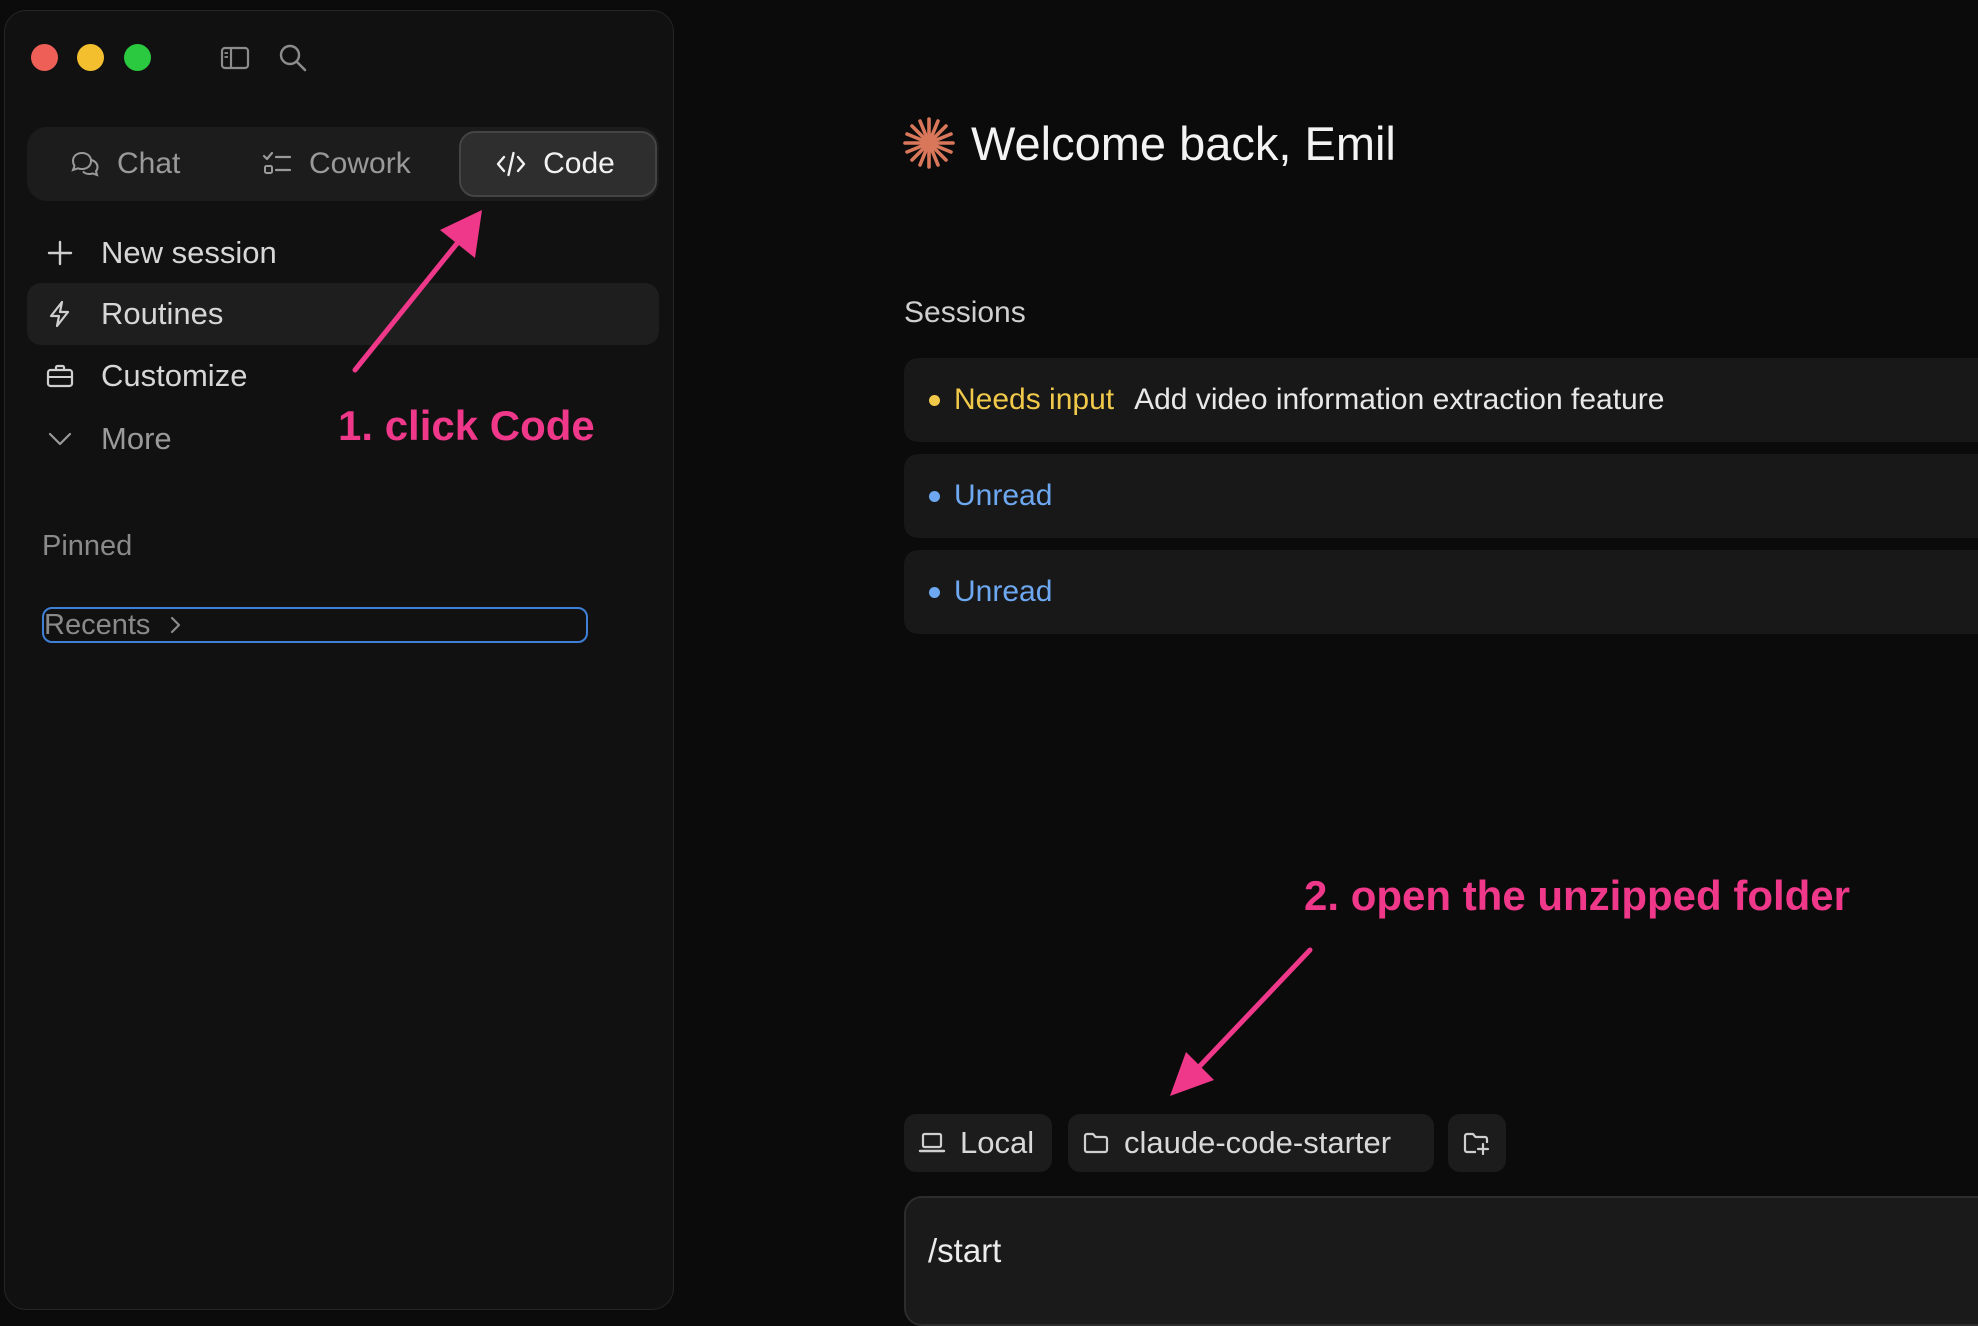 Image resolution: width=1978 pixels, height=1326 pixels. What do you see at coordinates (44, 57) in the screenshot?
I see `close-window-button` at bounding box center [44, 57].